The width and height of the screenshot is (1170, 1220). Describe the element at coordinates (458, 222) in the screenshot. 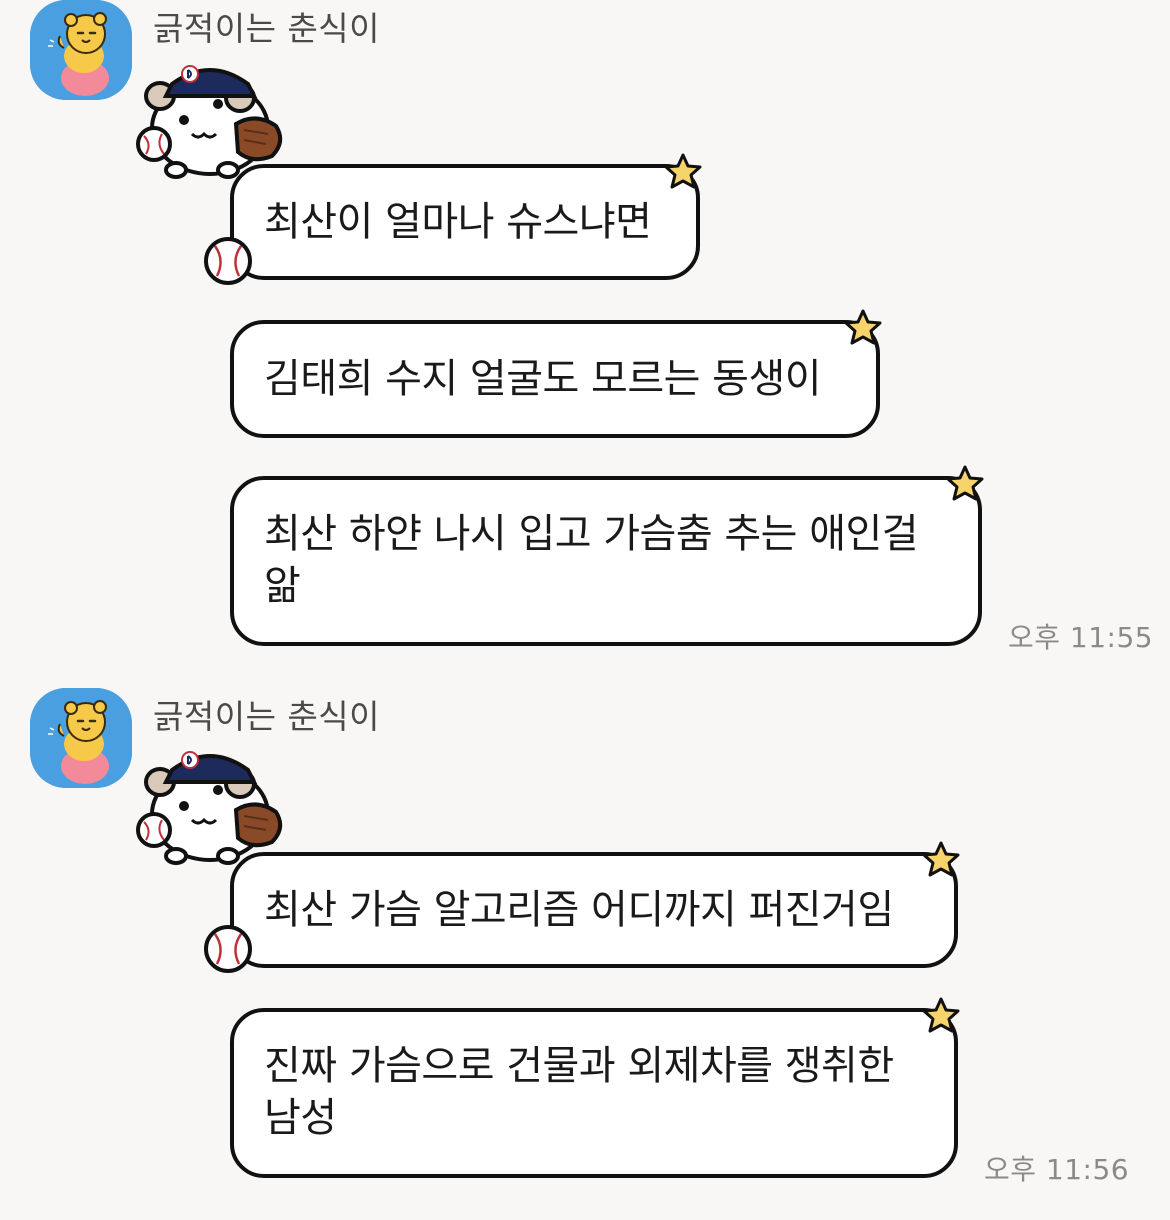

I see `message-text: 최산이 얼마나 슈스냐면` at that location.